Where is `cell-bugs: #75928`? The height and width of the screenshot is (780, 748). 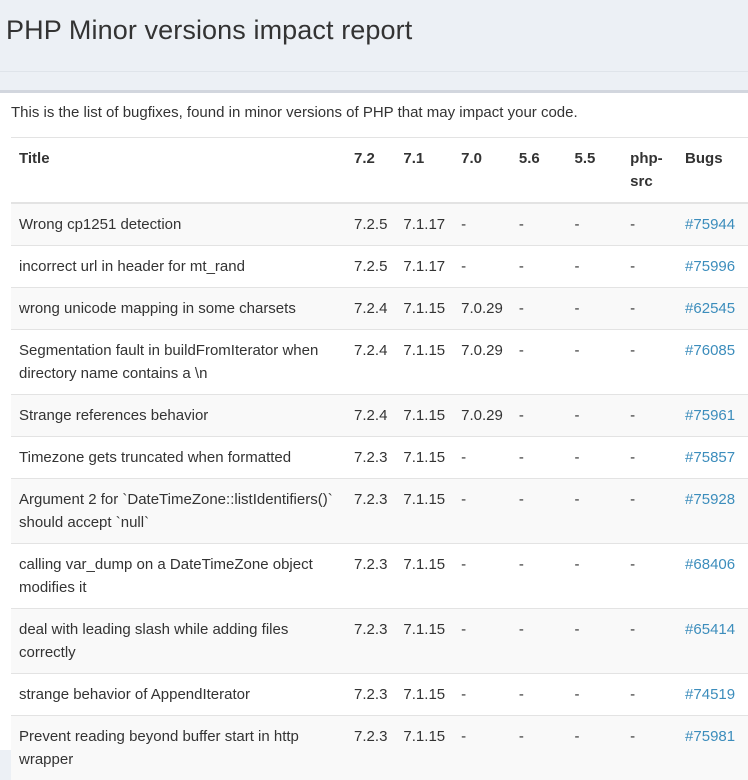 cell-bugs: #75928 is located at coordinates (712, 511).